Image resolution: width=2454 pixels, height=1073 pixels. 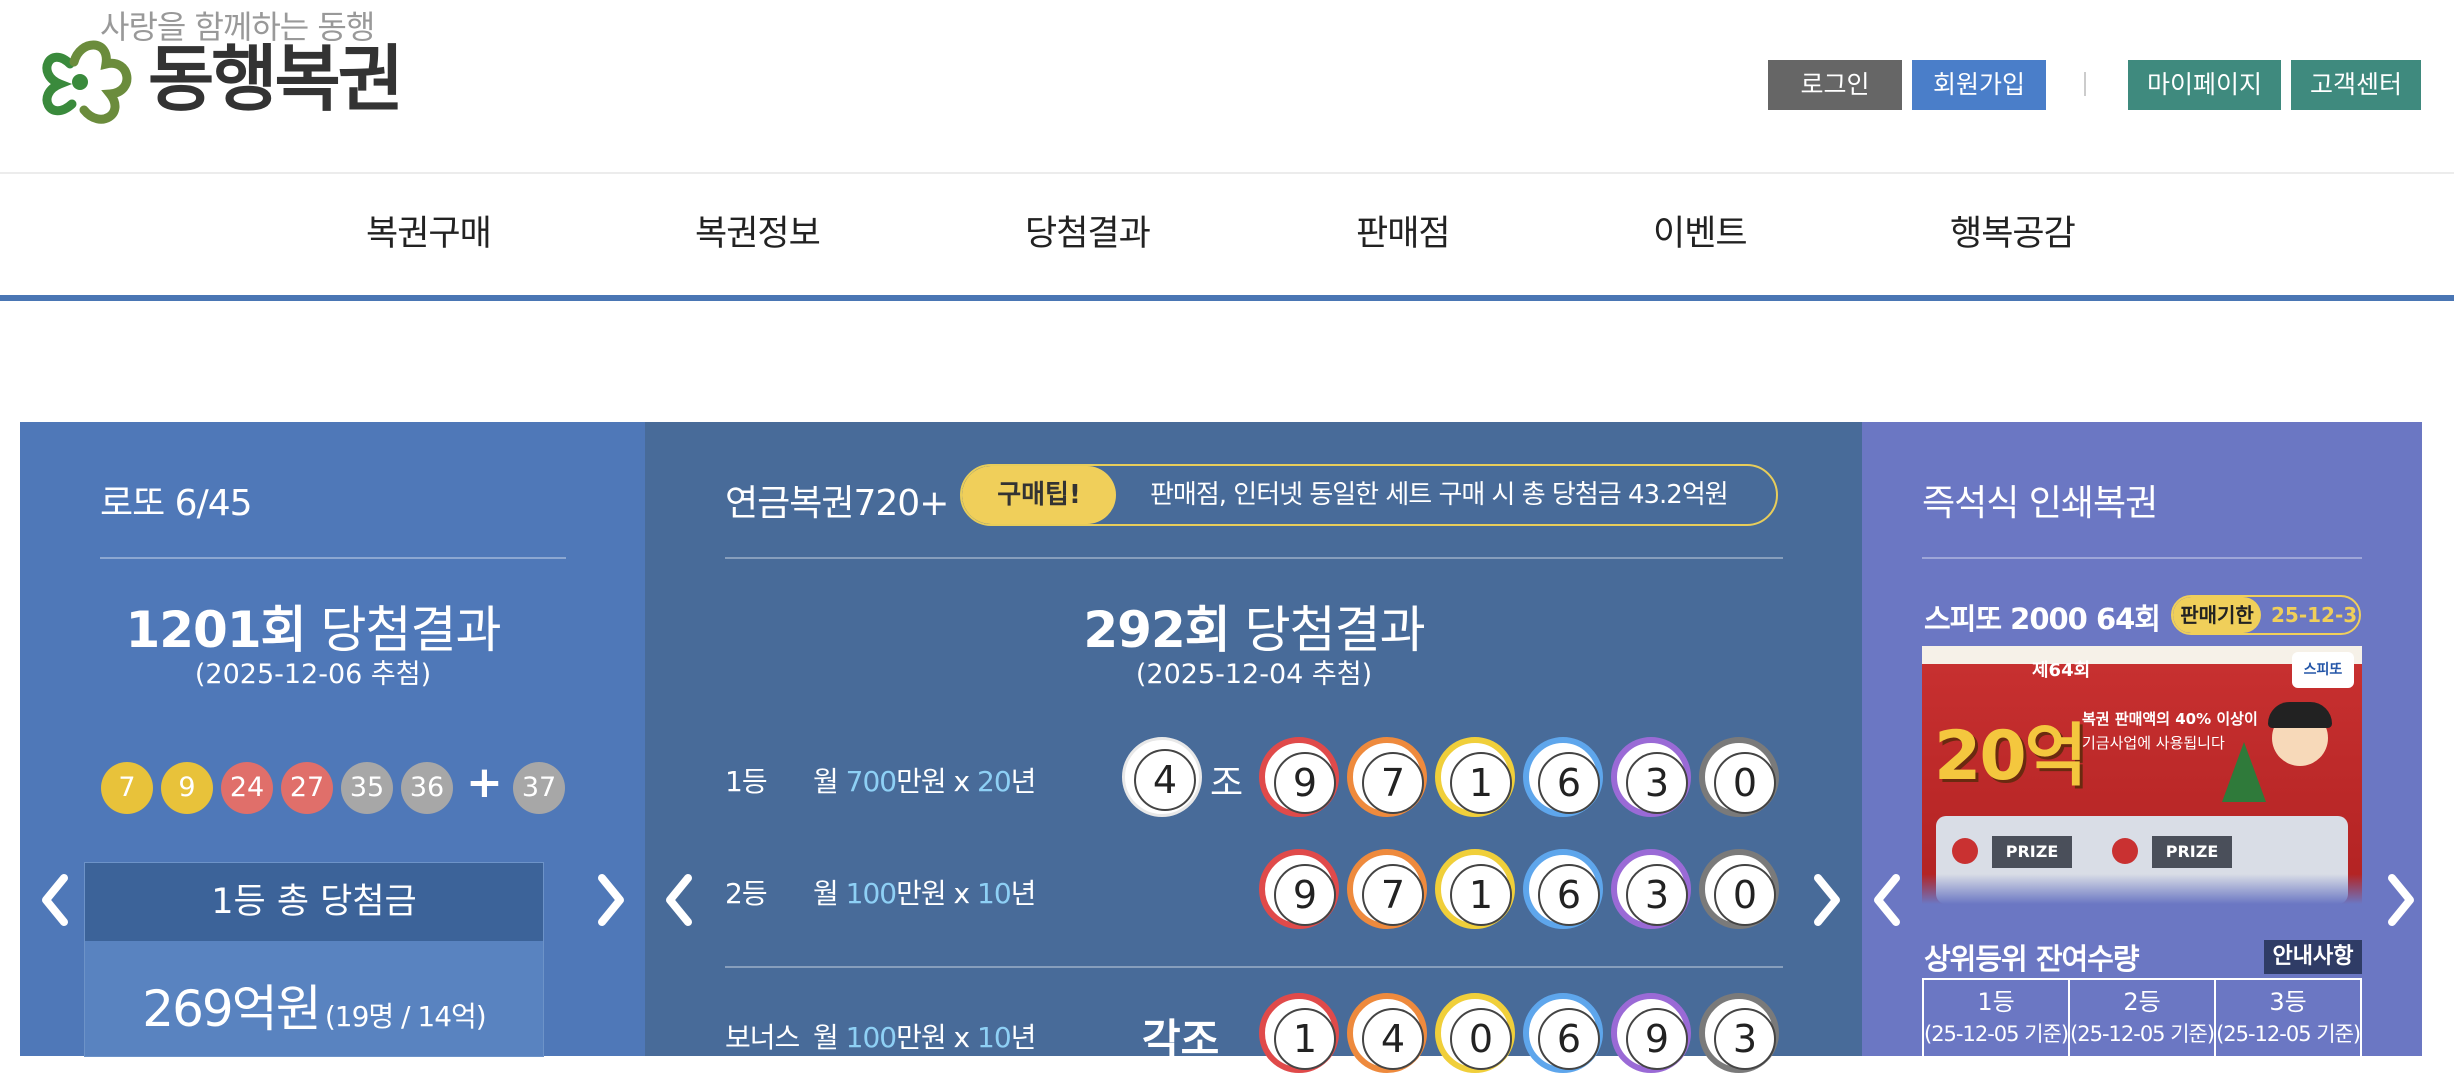 I want to click on banner-fade, so click(x=2142, y=889).